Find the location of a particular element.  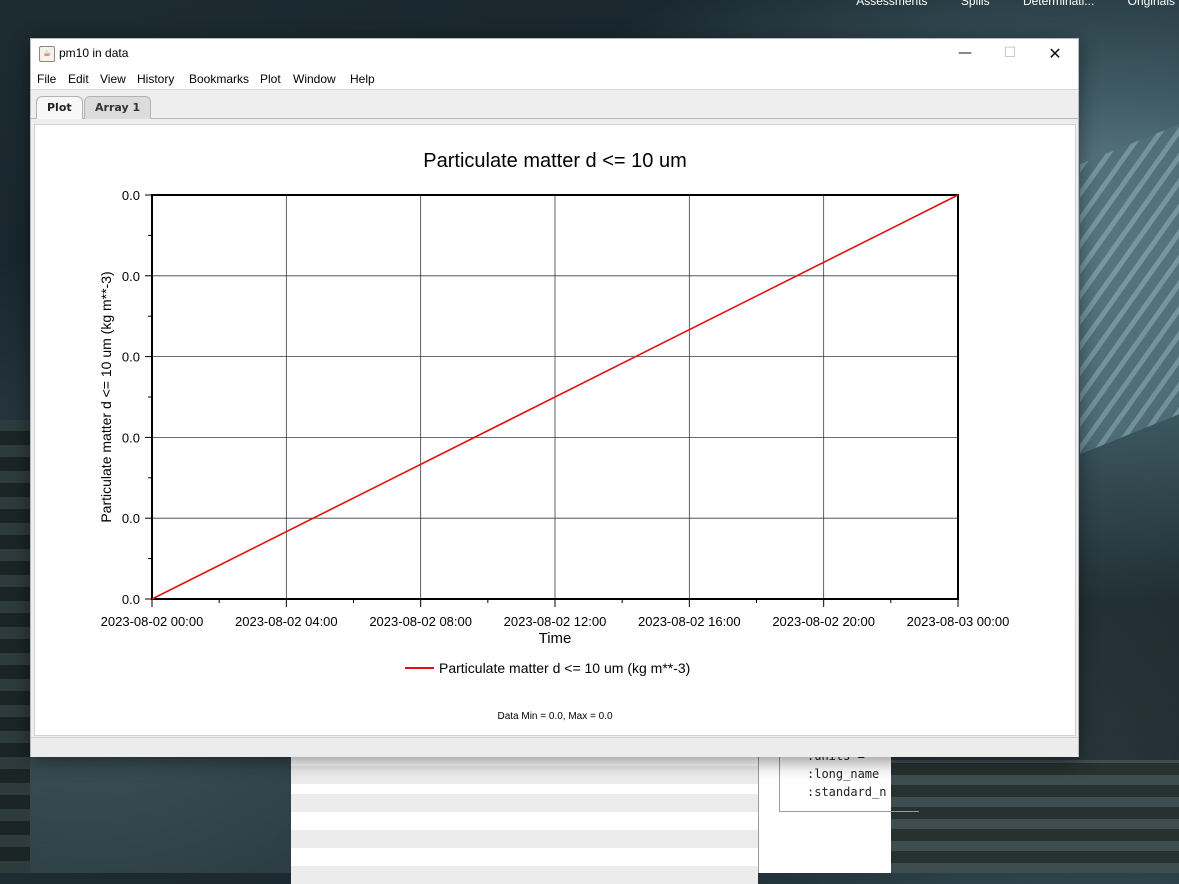

y-axis-label: Particulate matter d <= 10 um (kg m**-3) is located at coordinates (106, 396).